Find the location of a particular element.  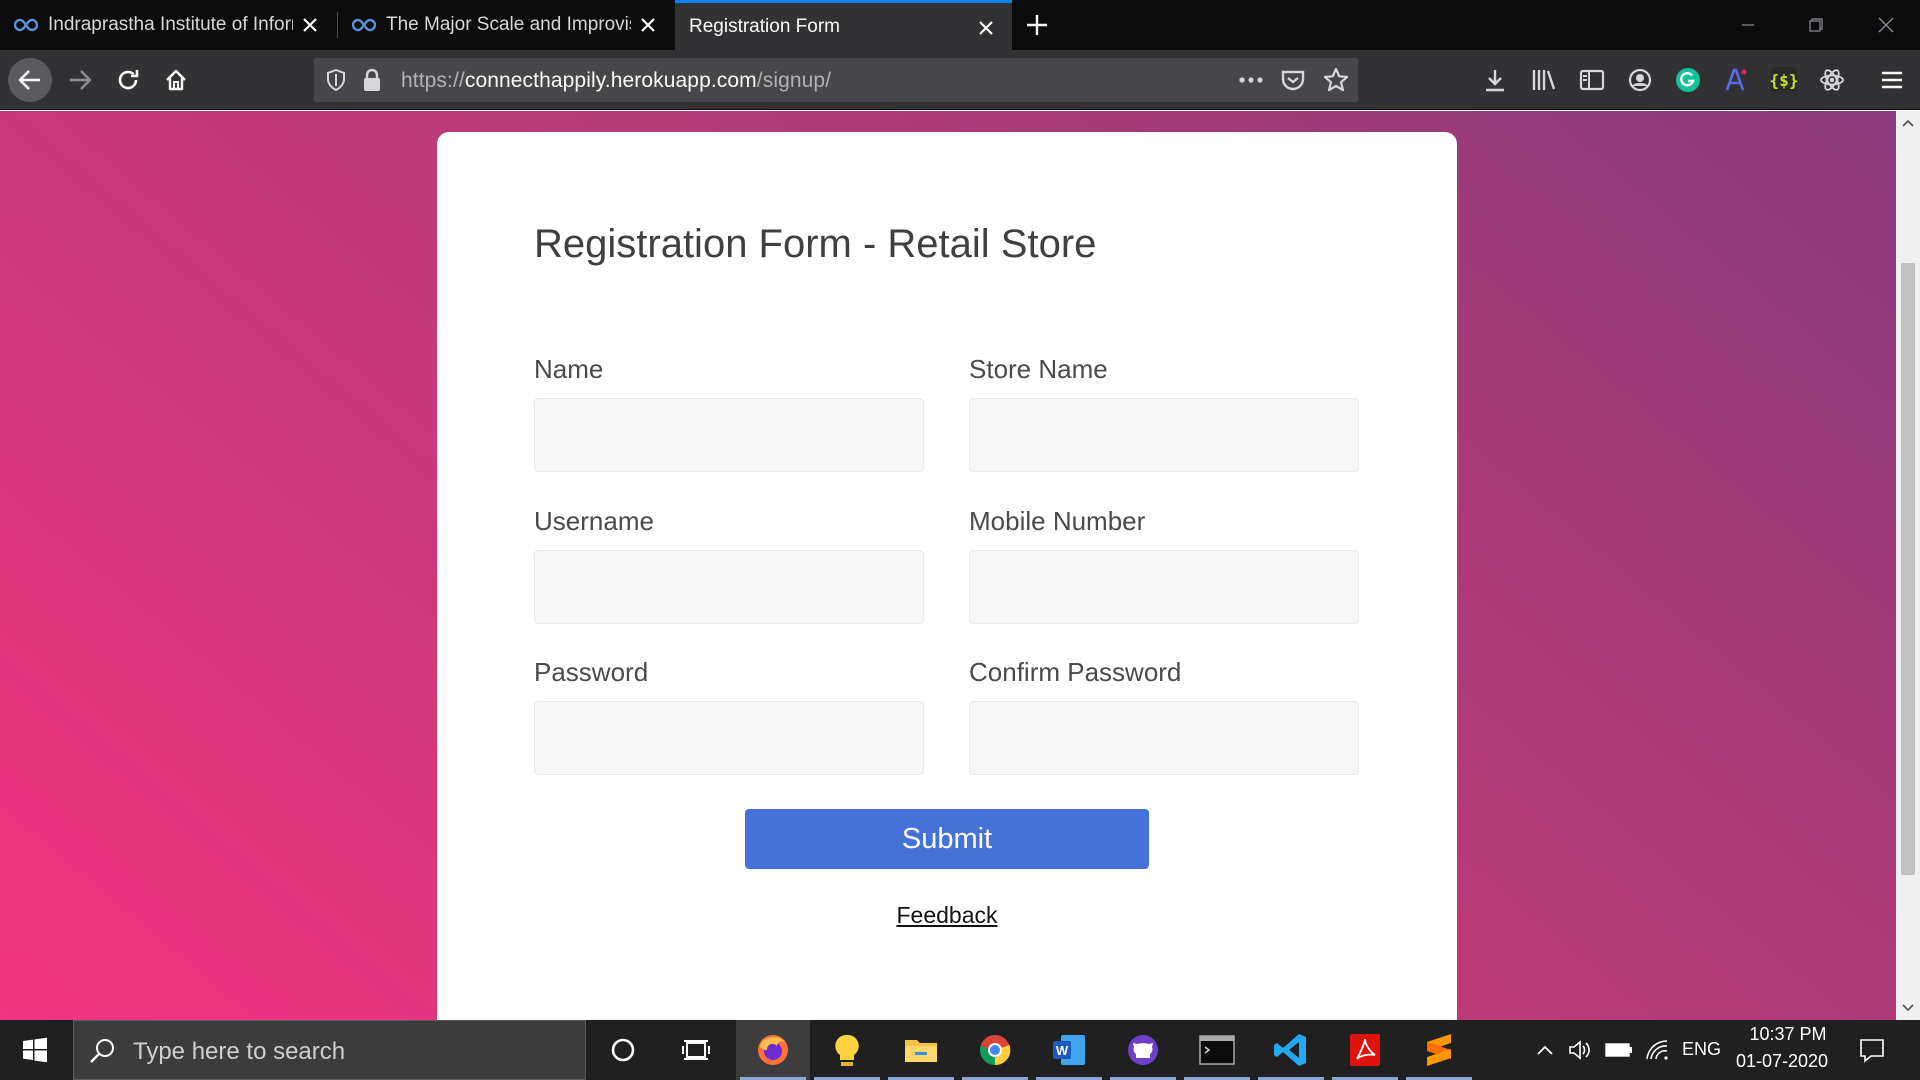

clock-time: 10:37 PM is located at coordinates (1788, 1034).